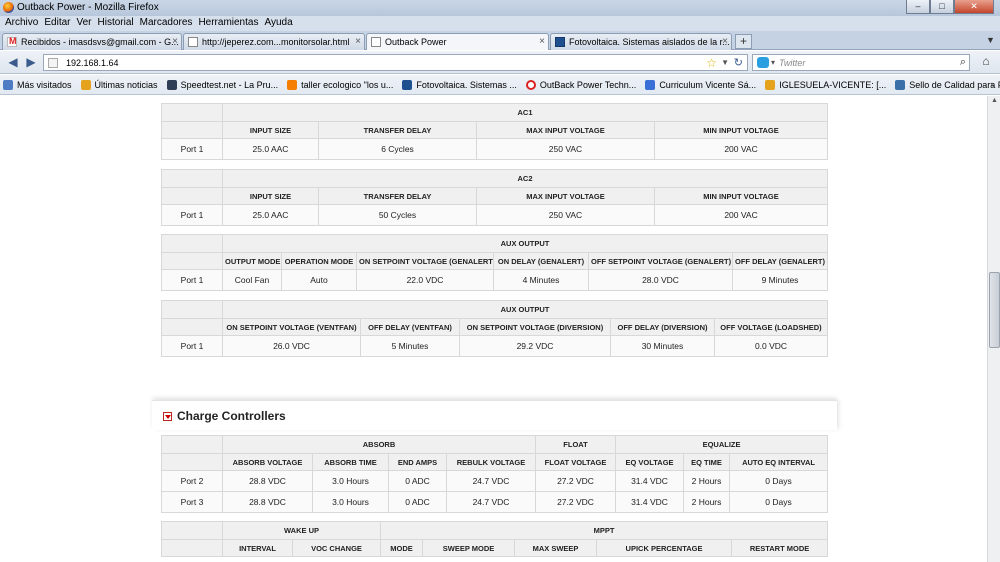  I want to click on title-bar: Outback Power - Mozilla Firefox – □ ✕, so click(500, 8).